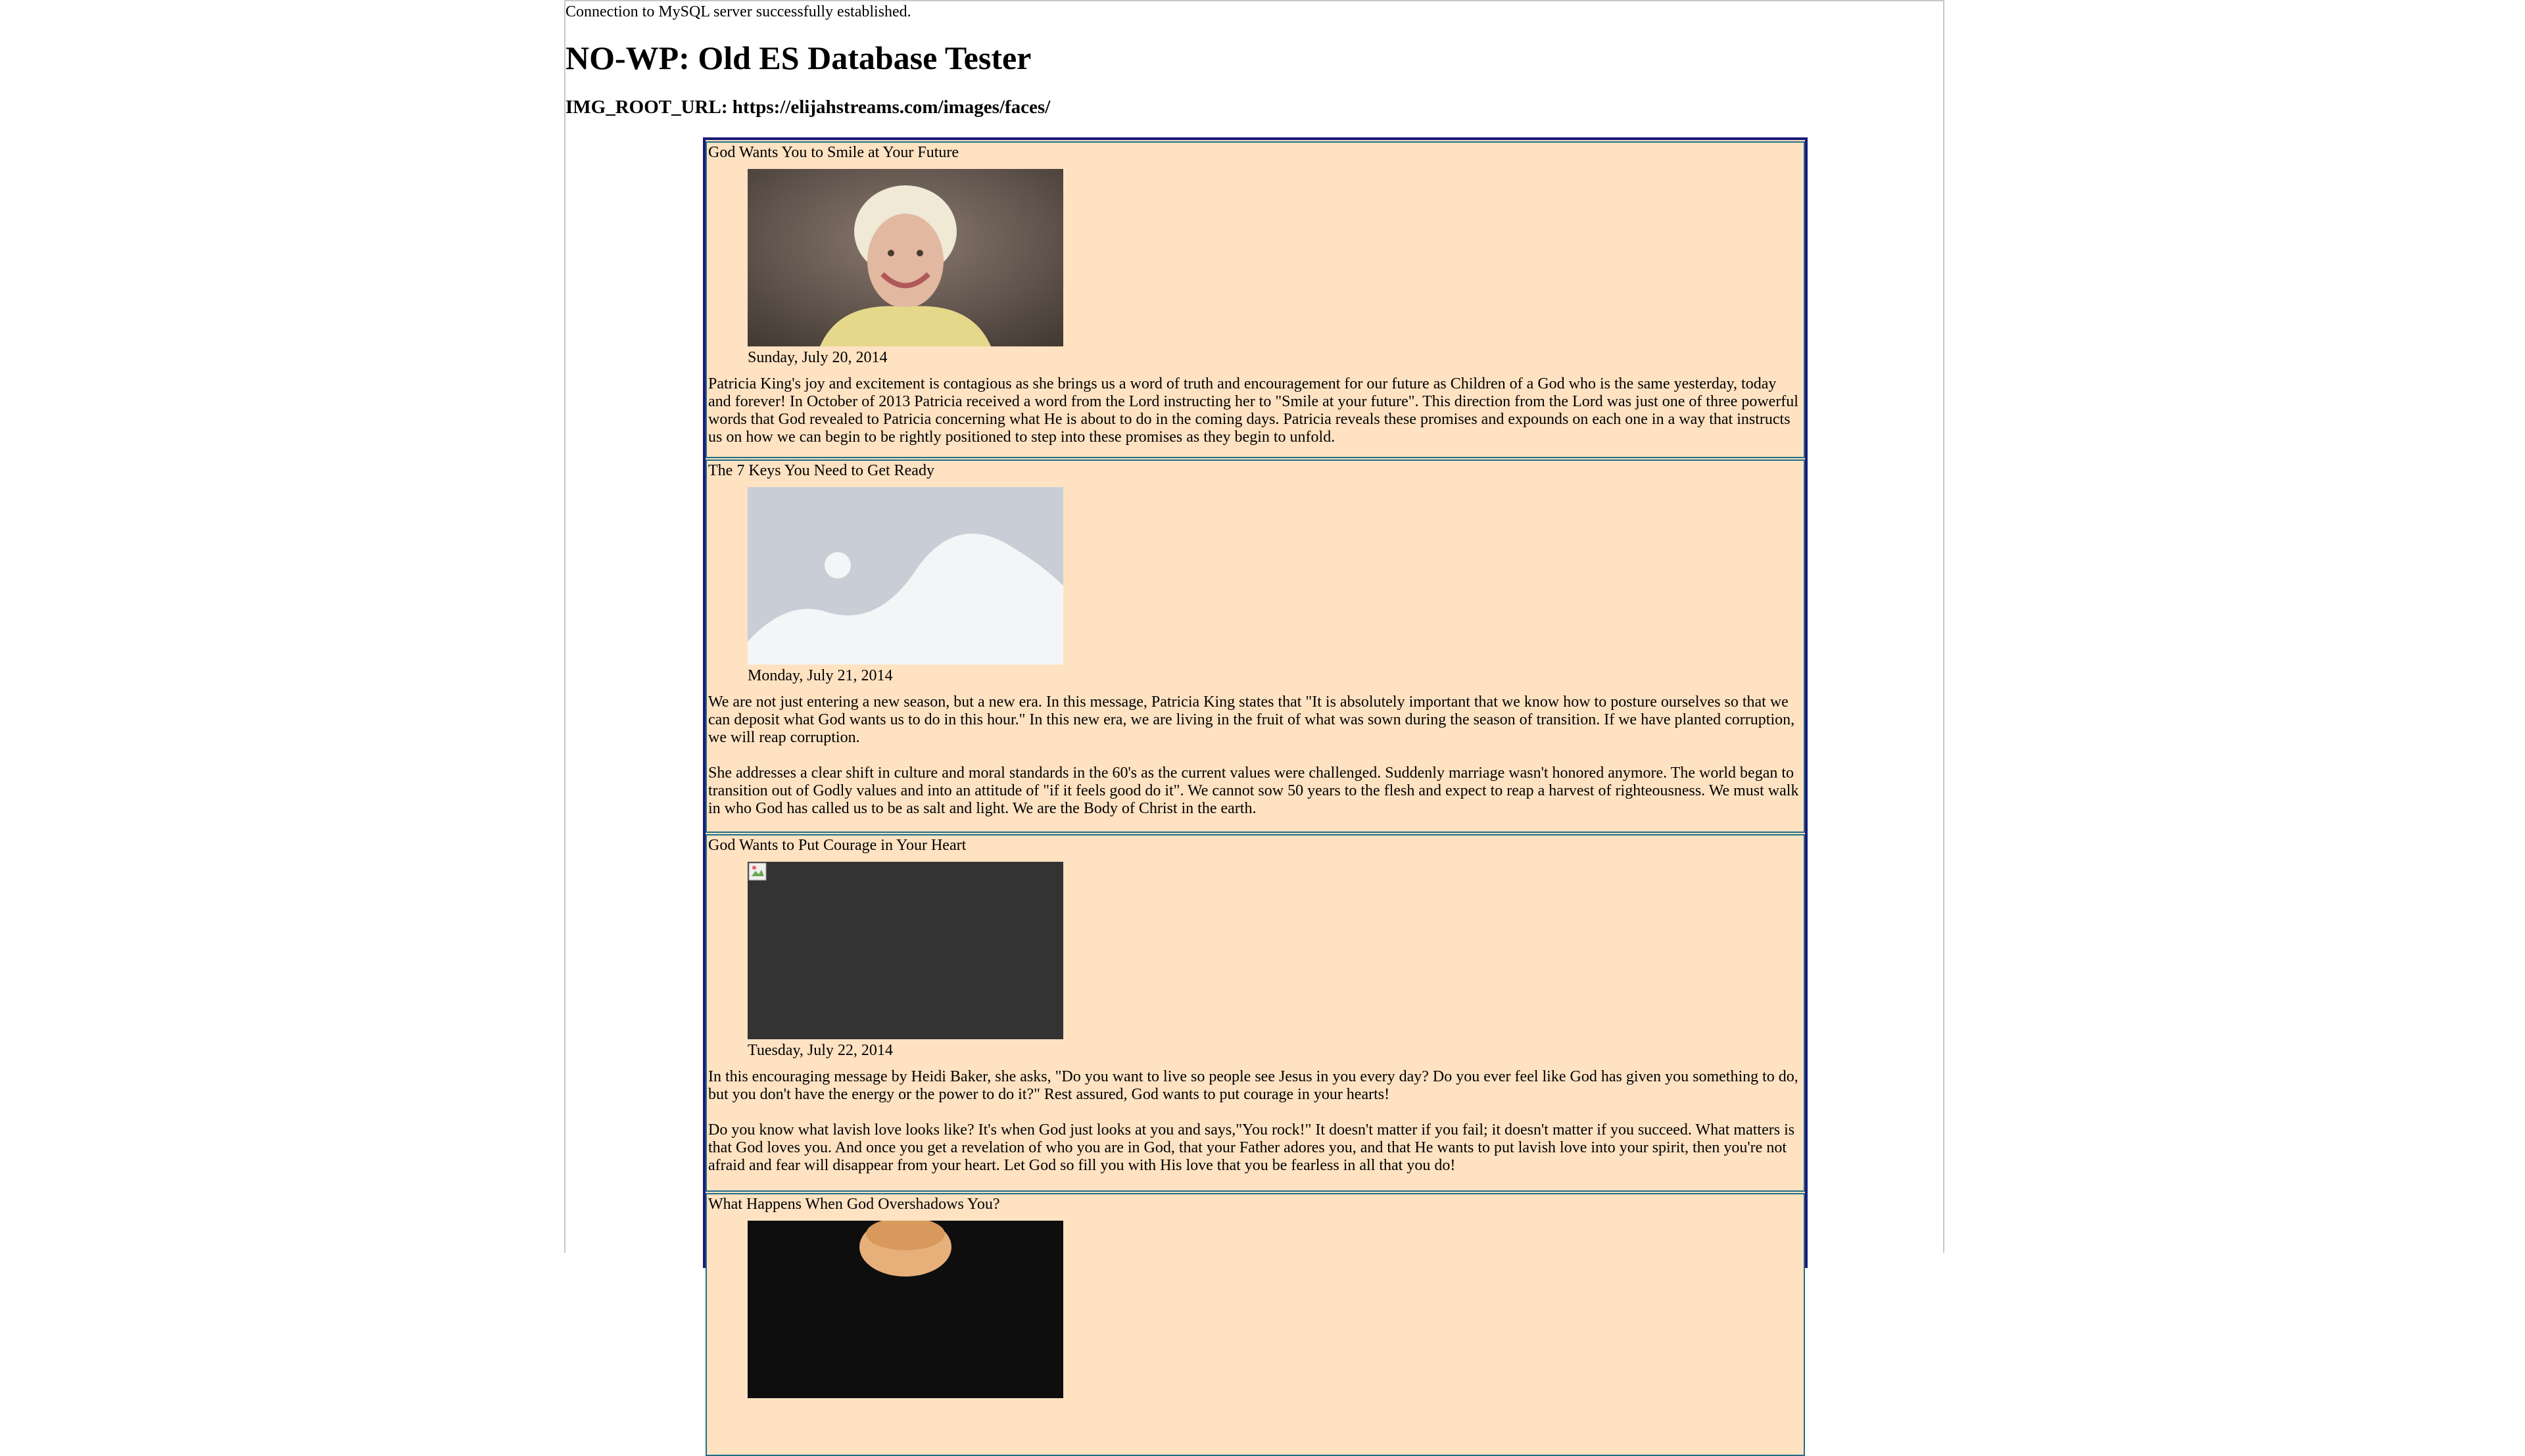  Describe the element at coordinates (834, 152) in the screenshot. I see `entry-title: God Wants You to Smile at Your Future` at that location.